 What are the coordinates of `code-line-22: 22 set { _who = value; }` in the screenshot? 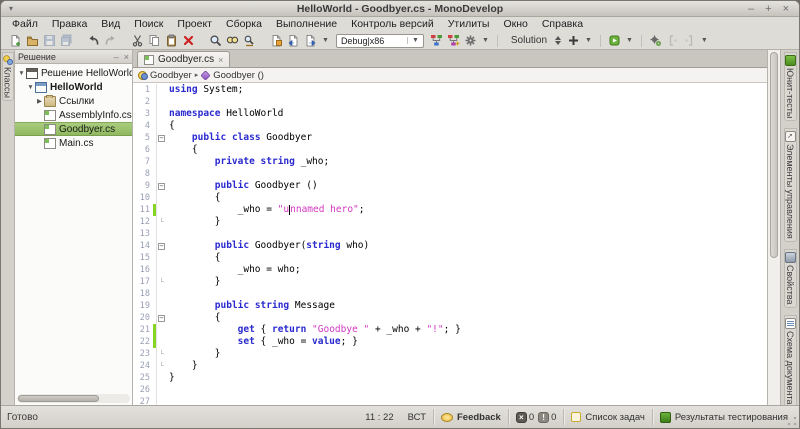 It's located at (450, 342).